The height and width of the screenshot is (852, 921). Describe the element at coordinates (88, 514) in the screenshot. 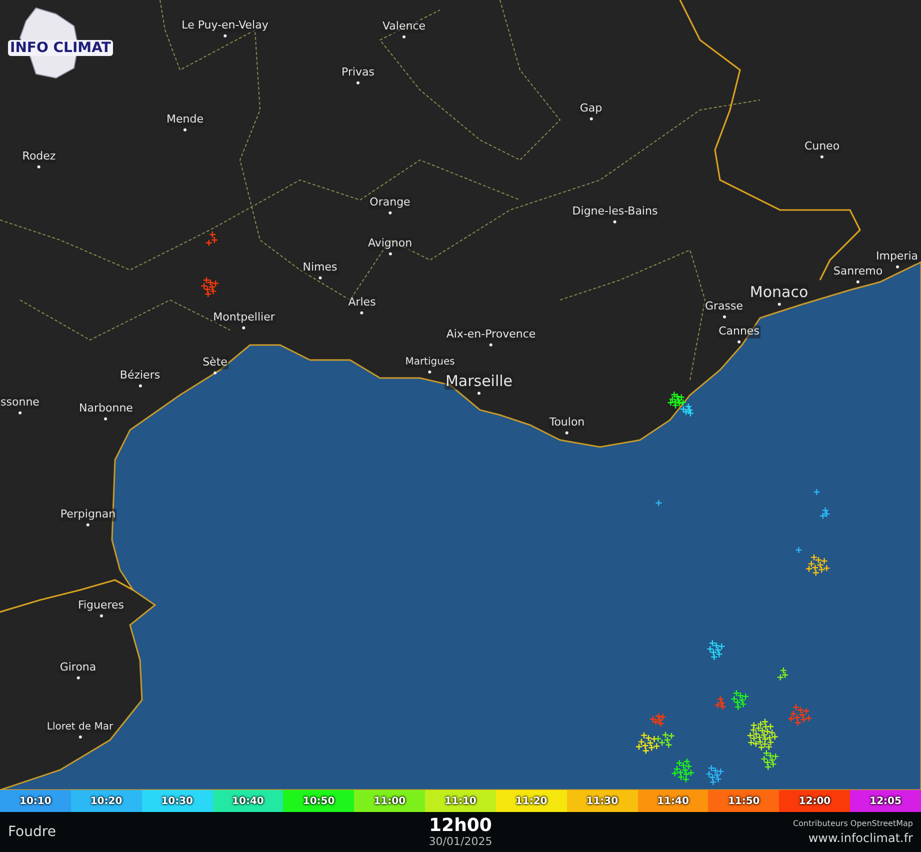

I see `city-label: Perpignan` at that location.